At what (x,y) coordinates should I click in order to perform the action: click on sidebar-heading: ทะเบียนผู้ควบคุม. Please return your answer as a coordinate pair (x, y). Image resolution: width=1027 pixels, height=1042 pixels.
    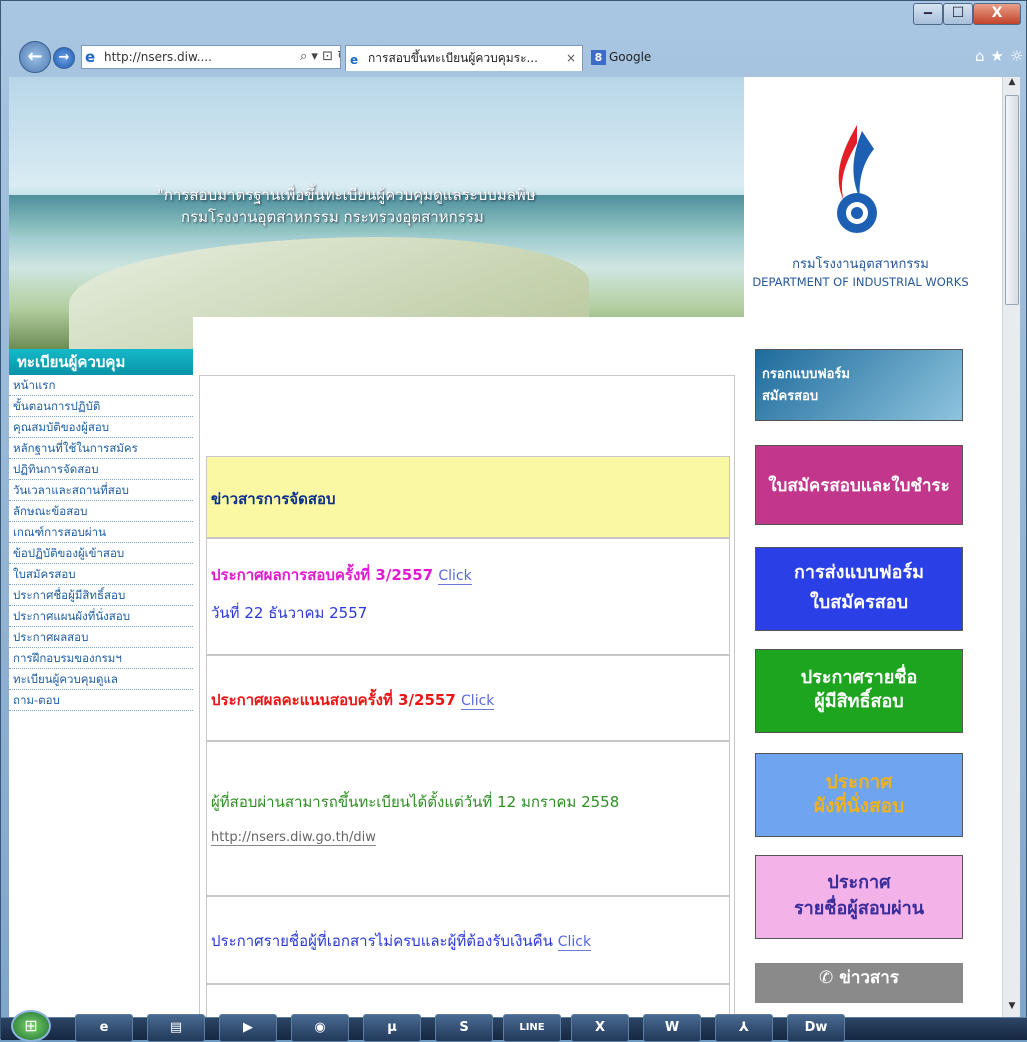
    Looking at the image, I should click on (101, 362).